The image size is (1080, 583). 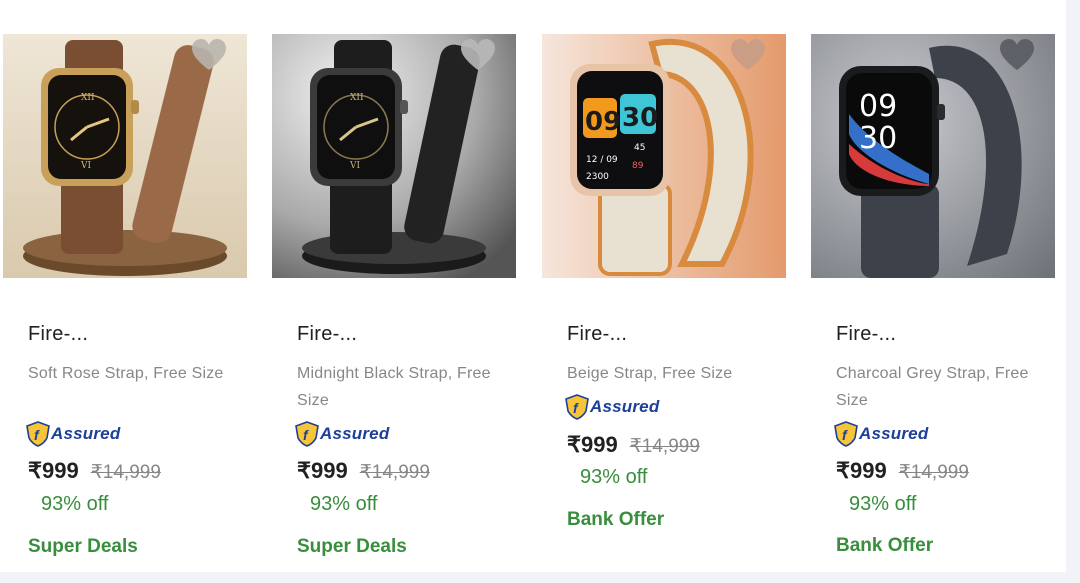 What do you see at coordinates (664, 156) in the screenshot?
I see `product-image: 09 30 12 / 09 45 2300 89` at bounding box center [664, 156].